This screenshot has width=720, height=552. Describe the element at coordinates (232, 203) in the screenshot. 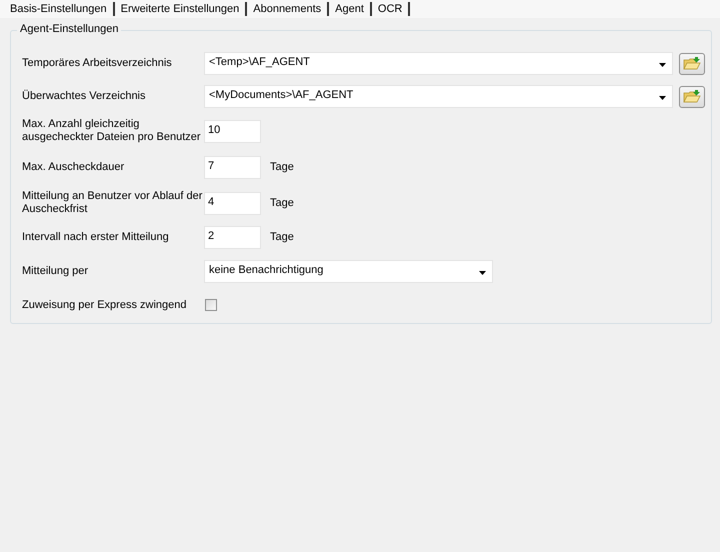

I see `input-field: 4` at that location.